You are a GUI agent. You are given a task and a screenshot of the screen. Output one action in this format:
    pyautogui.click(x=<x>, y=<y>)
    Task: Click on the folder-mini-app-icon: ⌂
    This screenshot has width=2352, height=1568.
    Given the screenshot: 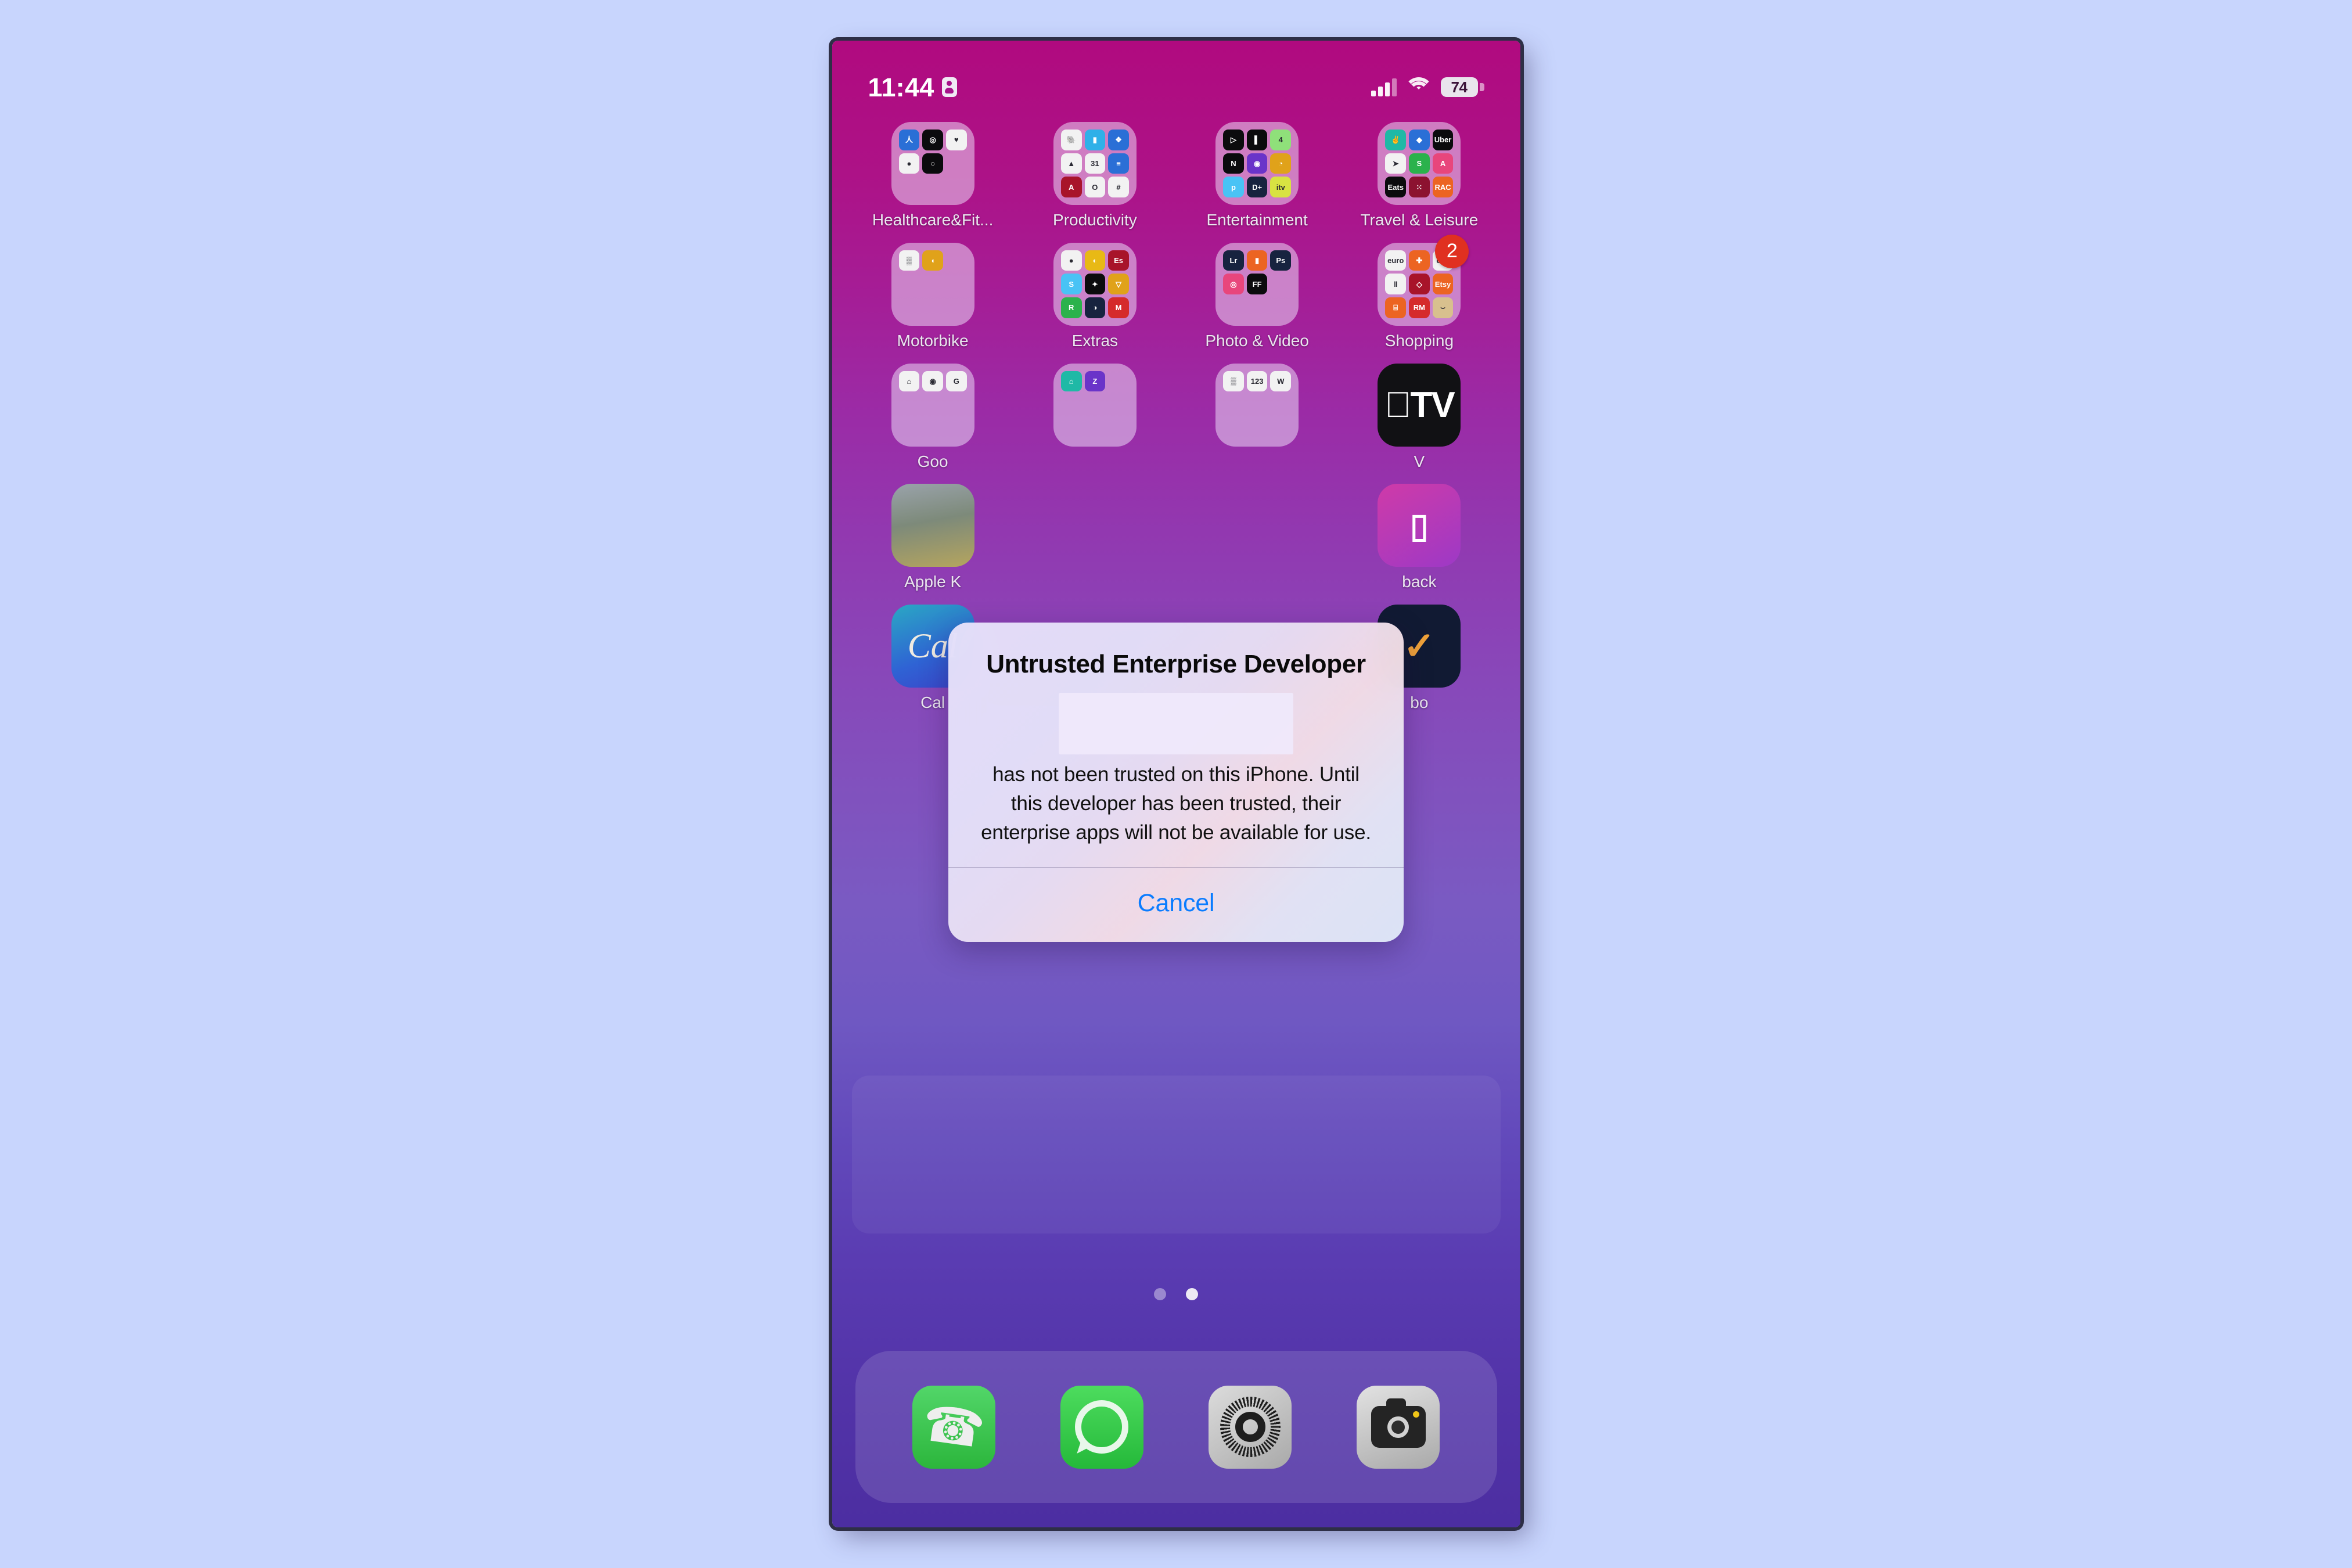 What is the action you would take?
    pyautogui.click(x=1071, y=382)
    